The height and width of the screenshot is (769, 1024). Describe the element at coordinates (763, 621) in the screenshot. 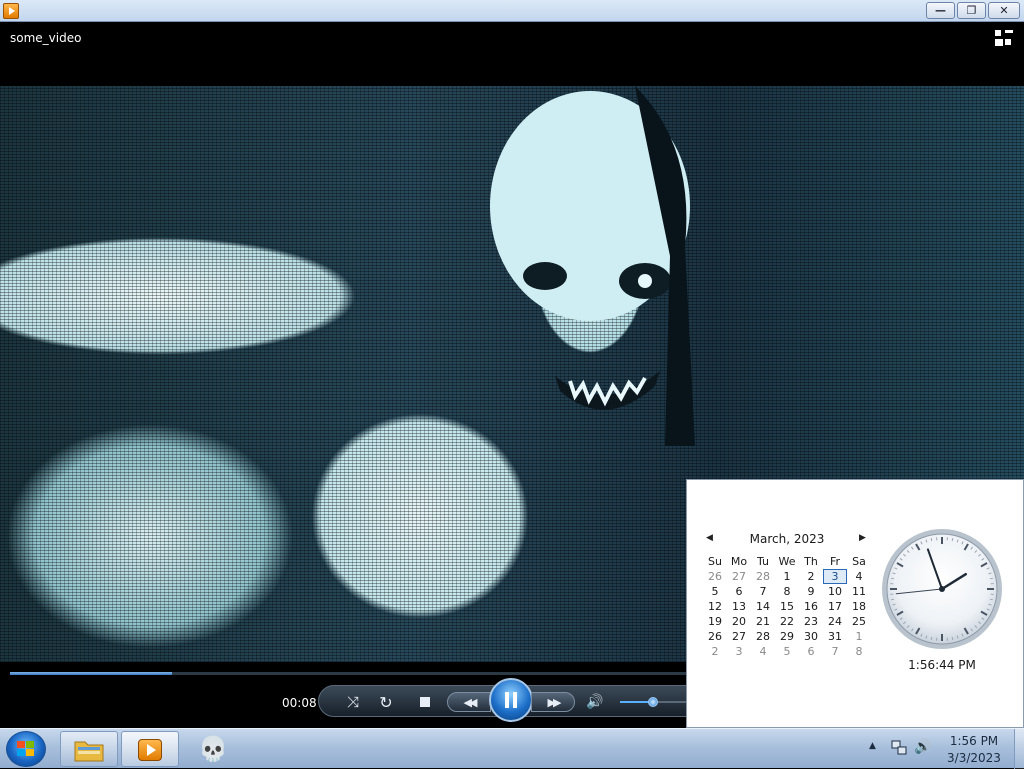

I see `calendar-day: 21` at that location.